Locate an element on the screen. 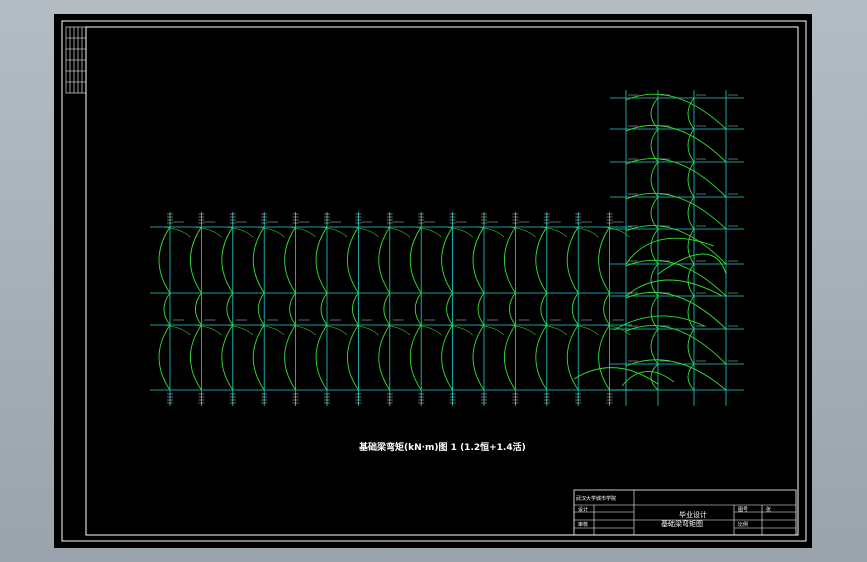 This screenshot has height=562, width=867. tb-drawing-name: 基础梁弯矩图 is located at coordinates (682, 523).